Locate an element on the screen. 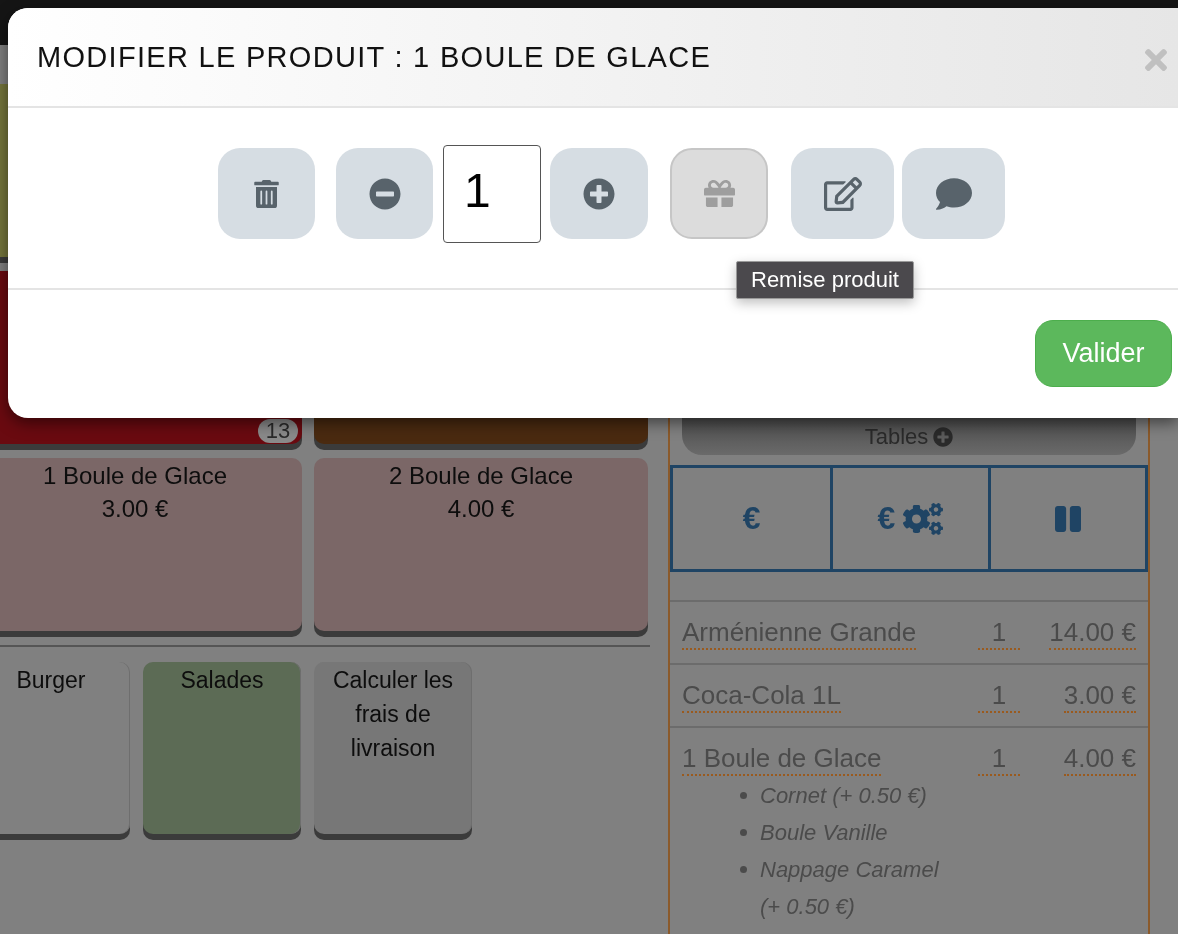 This screenshot has height=934, width=1178. dialog-title: MODIFIER LE PRODUIT : 1 BOULE DE GLACE is located at coordinates (374, 57).